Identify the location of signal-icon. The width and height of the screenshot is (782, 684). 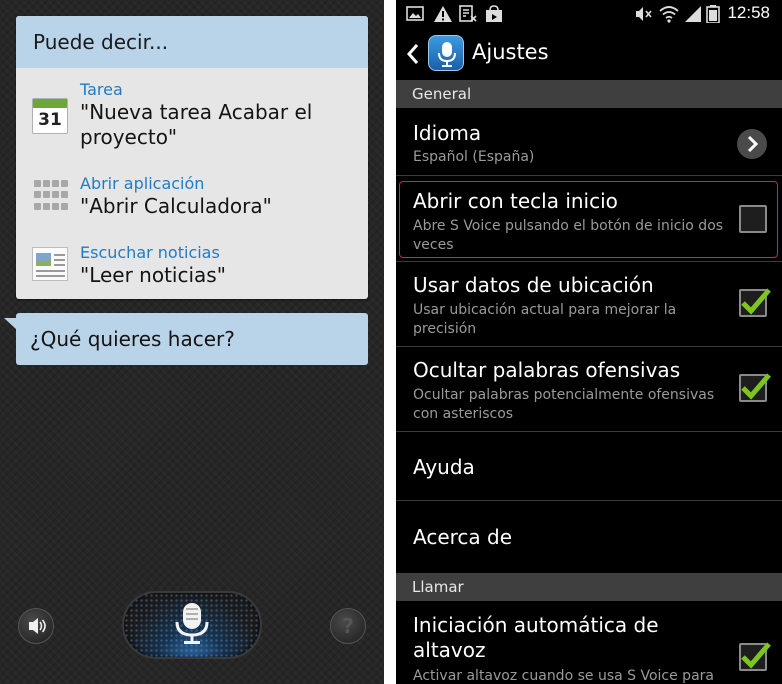
(693, 14).